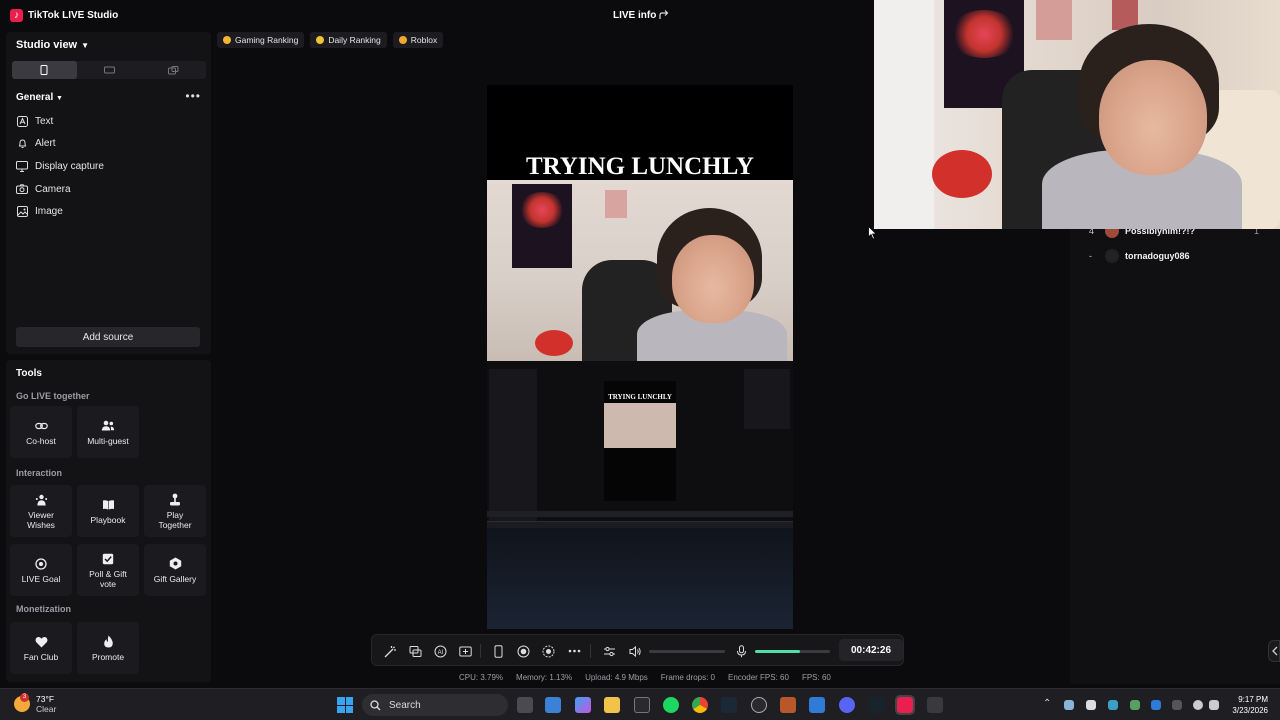  Describe the element at coordinates (792, 651) in the screenshot. I see `mic-volume-slider` at that location.